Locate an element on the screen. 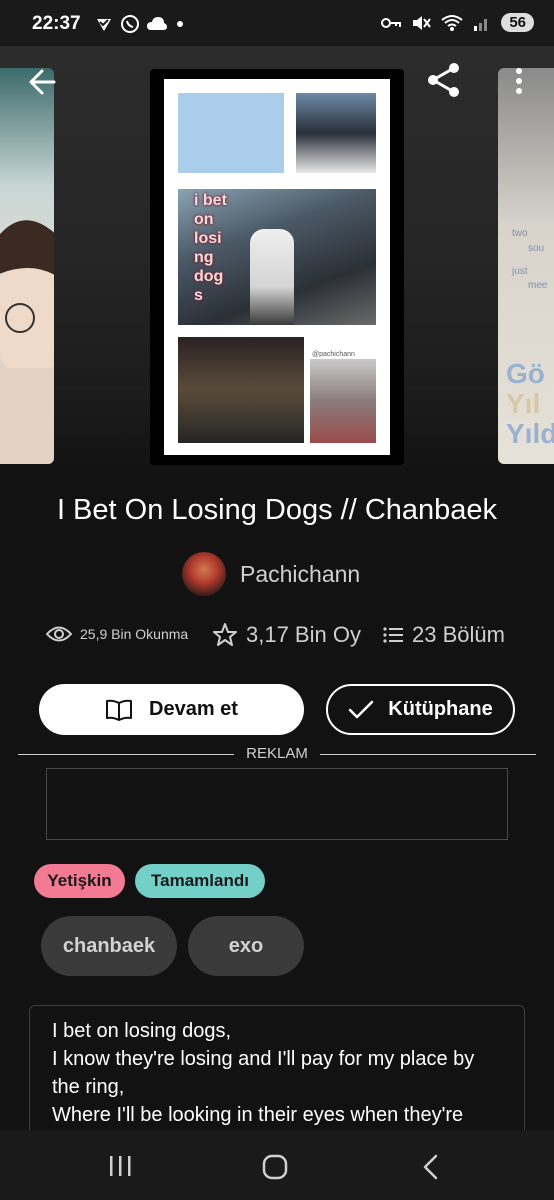 The image size is (554, 1200). next-cover-title-2: Yıl is located at coordinates (523, 403).